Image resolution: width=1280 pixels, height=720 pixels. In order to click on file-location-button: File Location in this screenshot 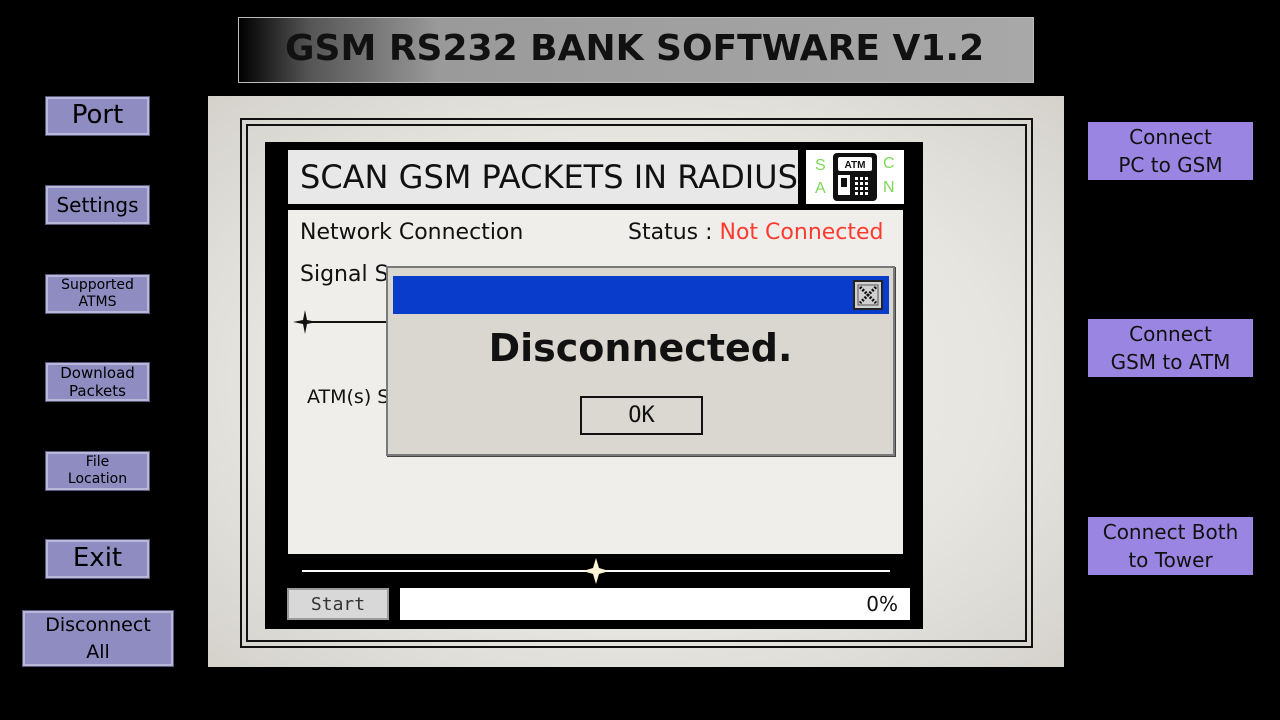, I will do `click(97, 471)`.